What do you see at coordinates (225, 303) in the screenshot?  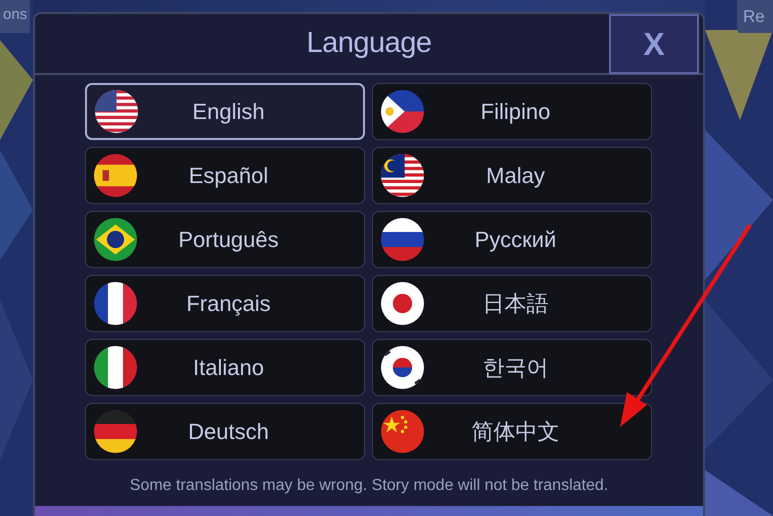 I see `language-button: Français` at bounding box center [225, 303].